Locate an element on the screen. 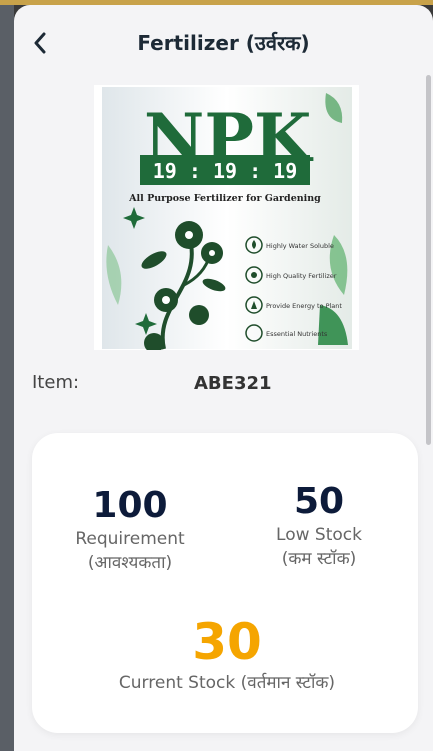  requirement-value: 100 is located at coordinates (130, 505).